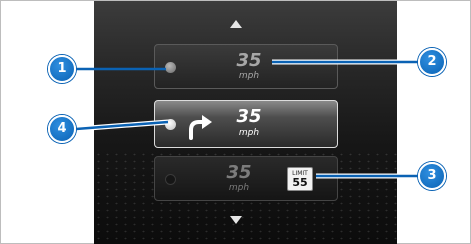 The image size is (471, 244). I want to click on callout-1: 1, so click(62, 69).